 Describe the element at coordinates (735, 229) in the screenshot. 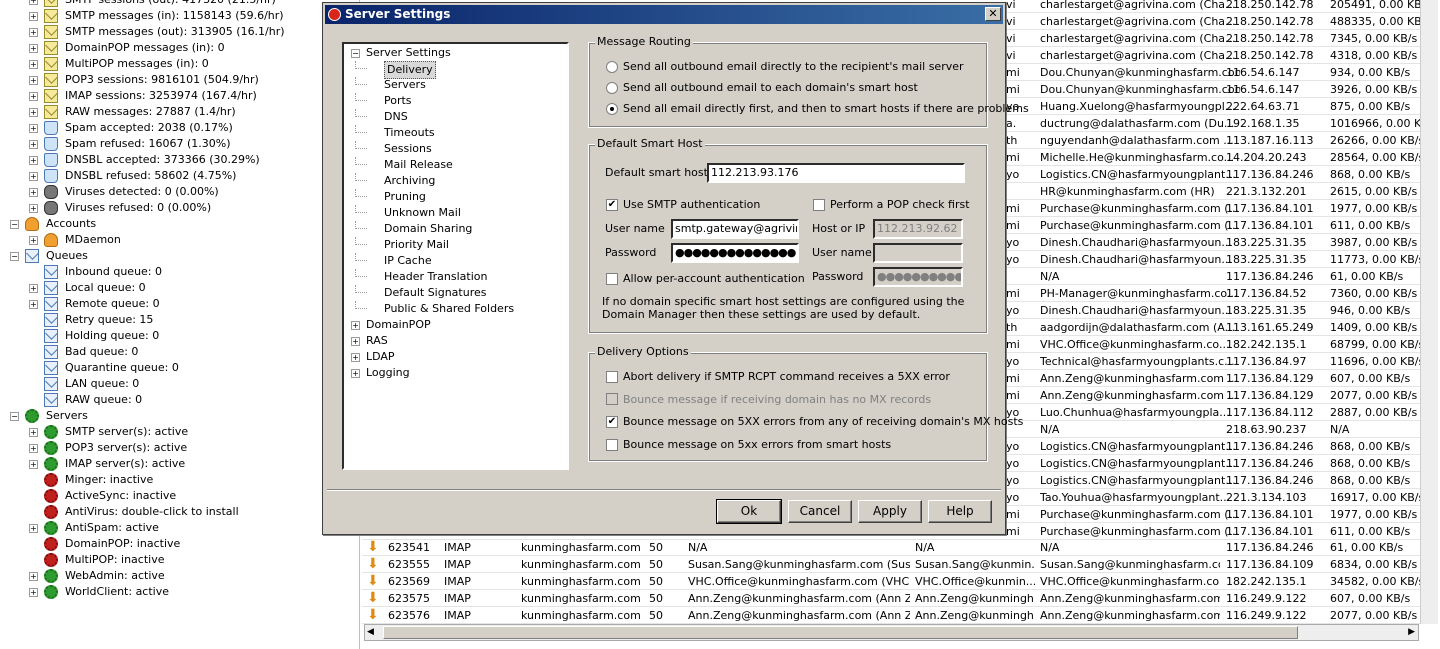

I see `user-name-input: smtp.gateway@agrivina.c` at that location.